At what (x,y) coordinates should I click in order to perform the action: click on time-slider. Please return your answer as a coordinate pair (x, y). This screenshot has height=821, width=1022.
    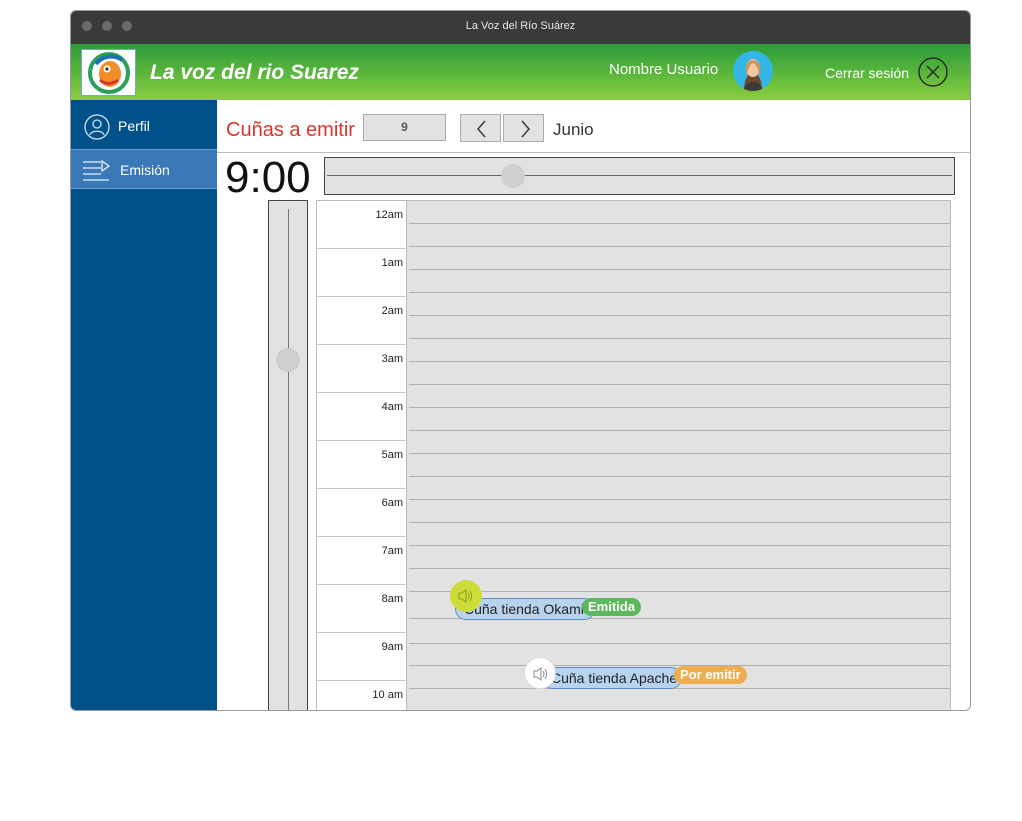
    Looking at the image, I should click on (639, 176).